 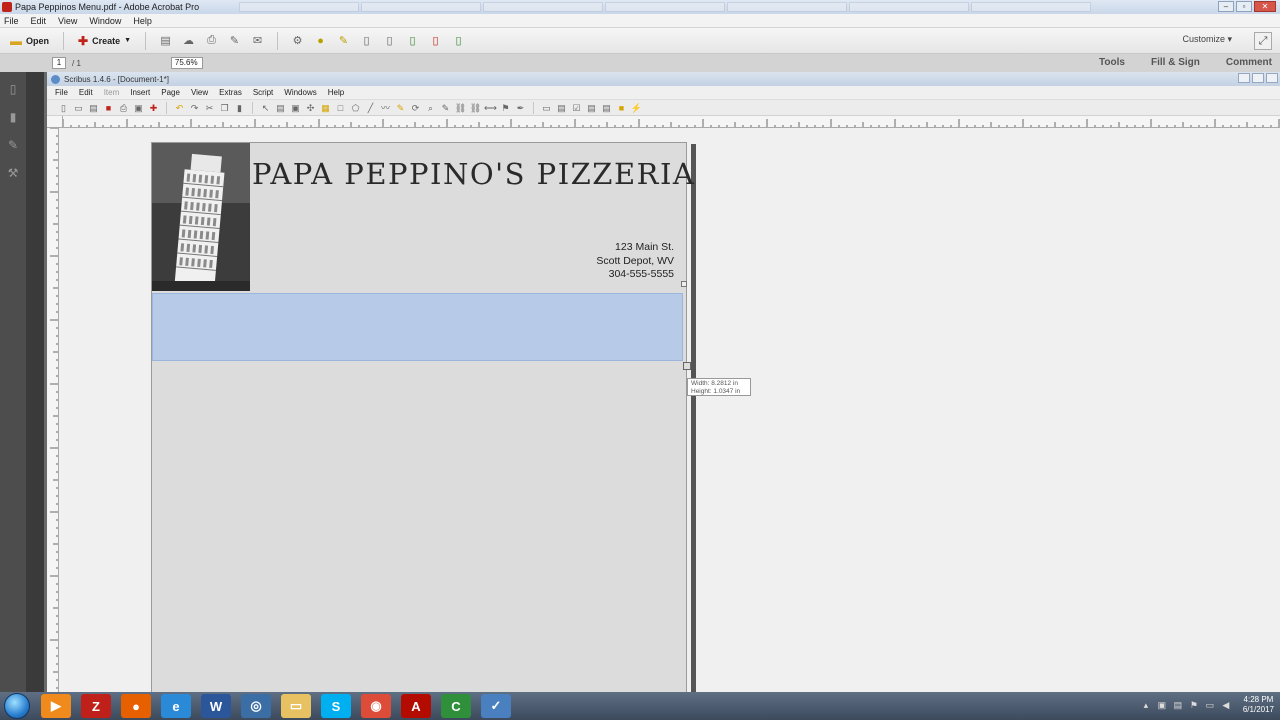 I want to click on render-frame-icon: ✣, so click(x=310, y=108).